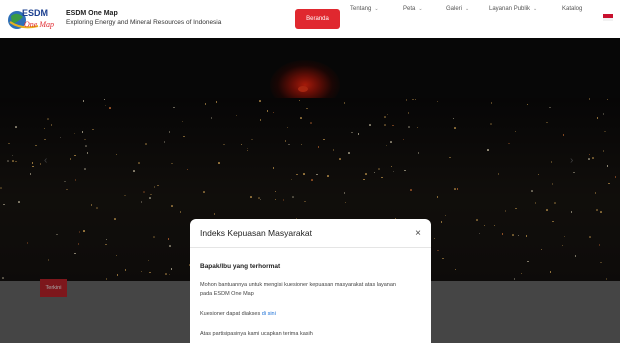 The image size is (620, 343). Describe the element at coordinates (510, 9) in the screenshot. I see `nav-label: Layanan Publik` at that location.